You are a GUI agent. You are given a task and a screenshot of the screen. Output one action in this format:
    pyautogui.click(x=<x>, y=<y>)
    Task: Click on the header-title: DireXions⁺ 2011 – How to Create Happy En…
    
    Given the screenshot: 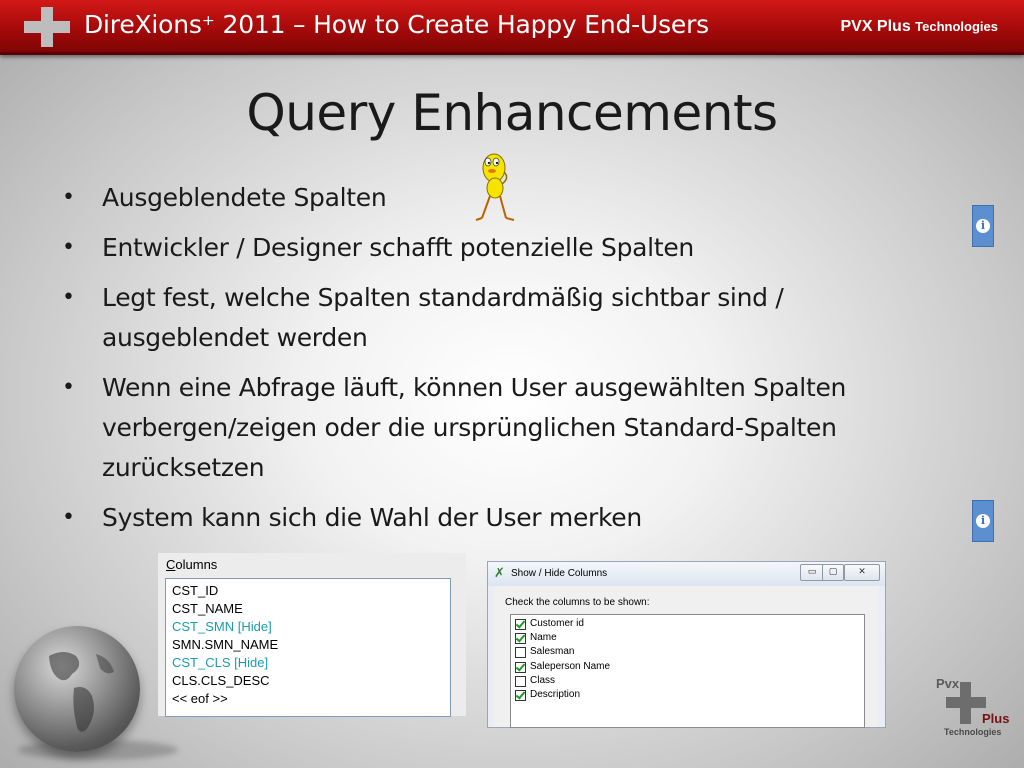 What is the action you would take?
    pyautogui.click(x=396, y=24)
    